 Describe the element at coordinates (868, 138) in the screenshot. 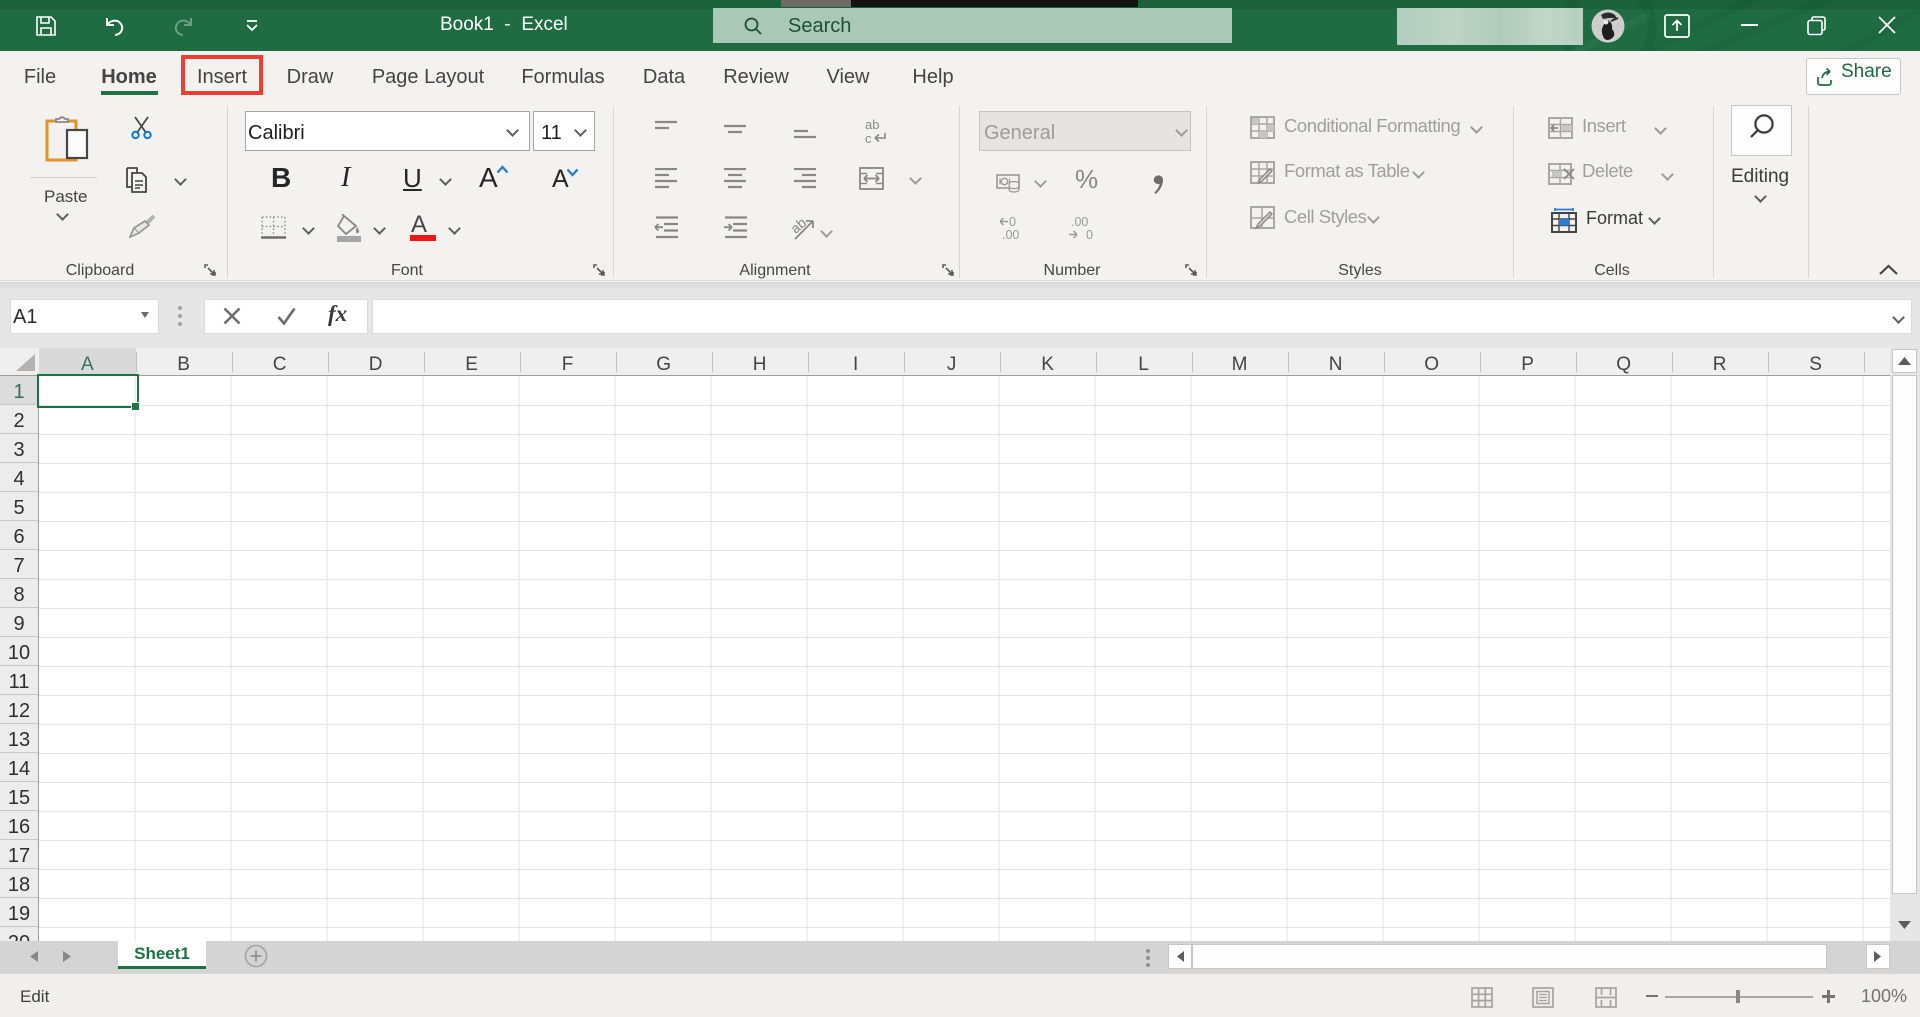

I see `svg-text: c` at that location.